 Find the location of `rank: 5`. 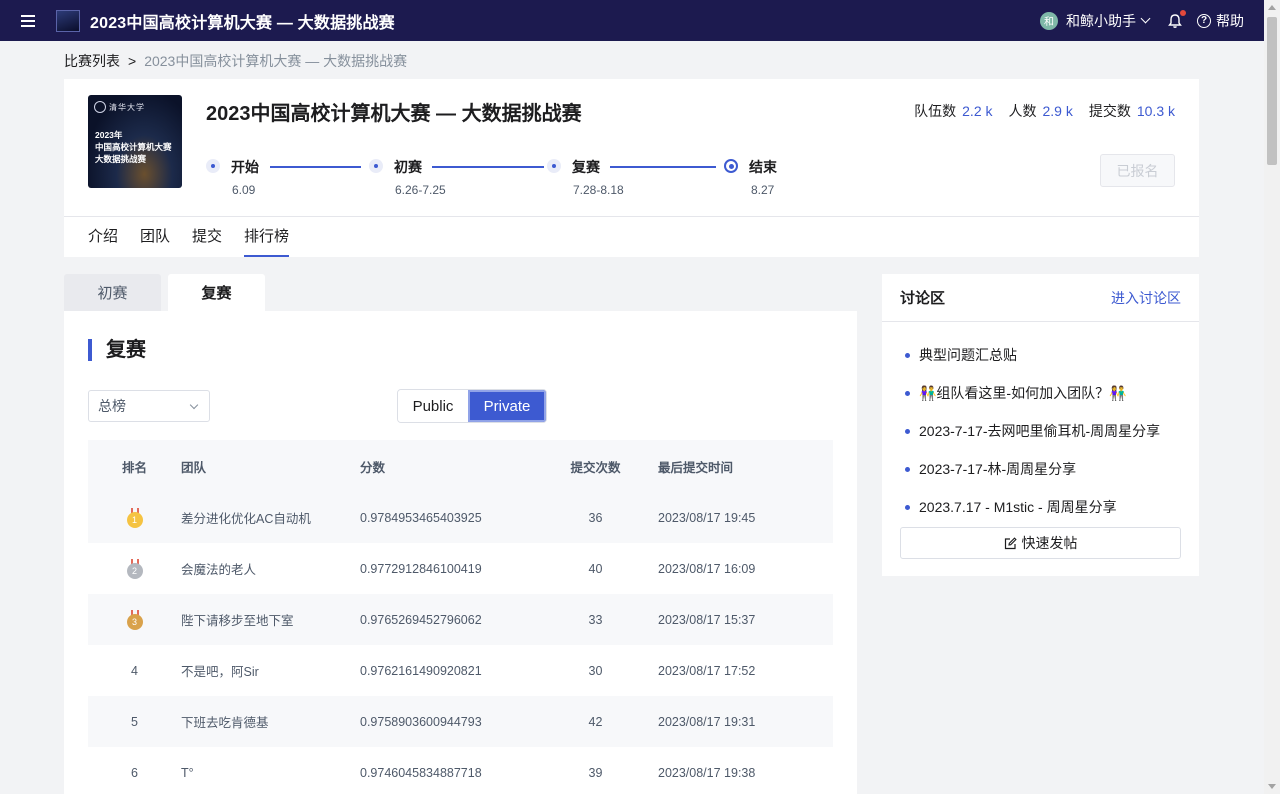

rank: 5 is located at coordinates (134, 721).